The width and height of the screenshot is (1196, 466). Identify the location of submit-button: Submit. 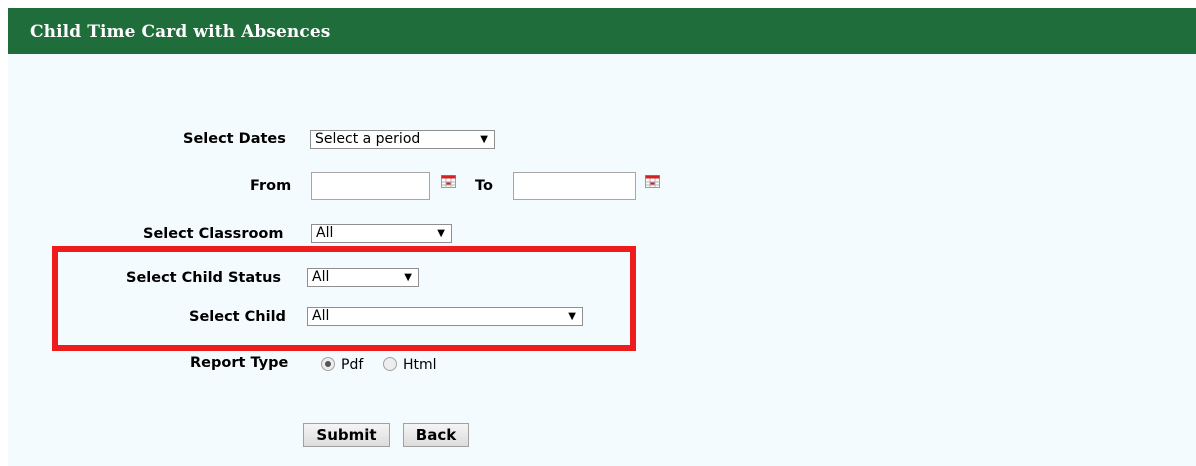
(346, 435).